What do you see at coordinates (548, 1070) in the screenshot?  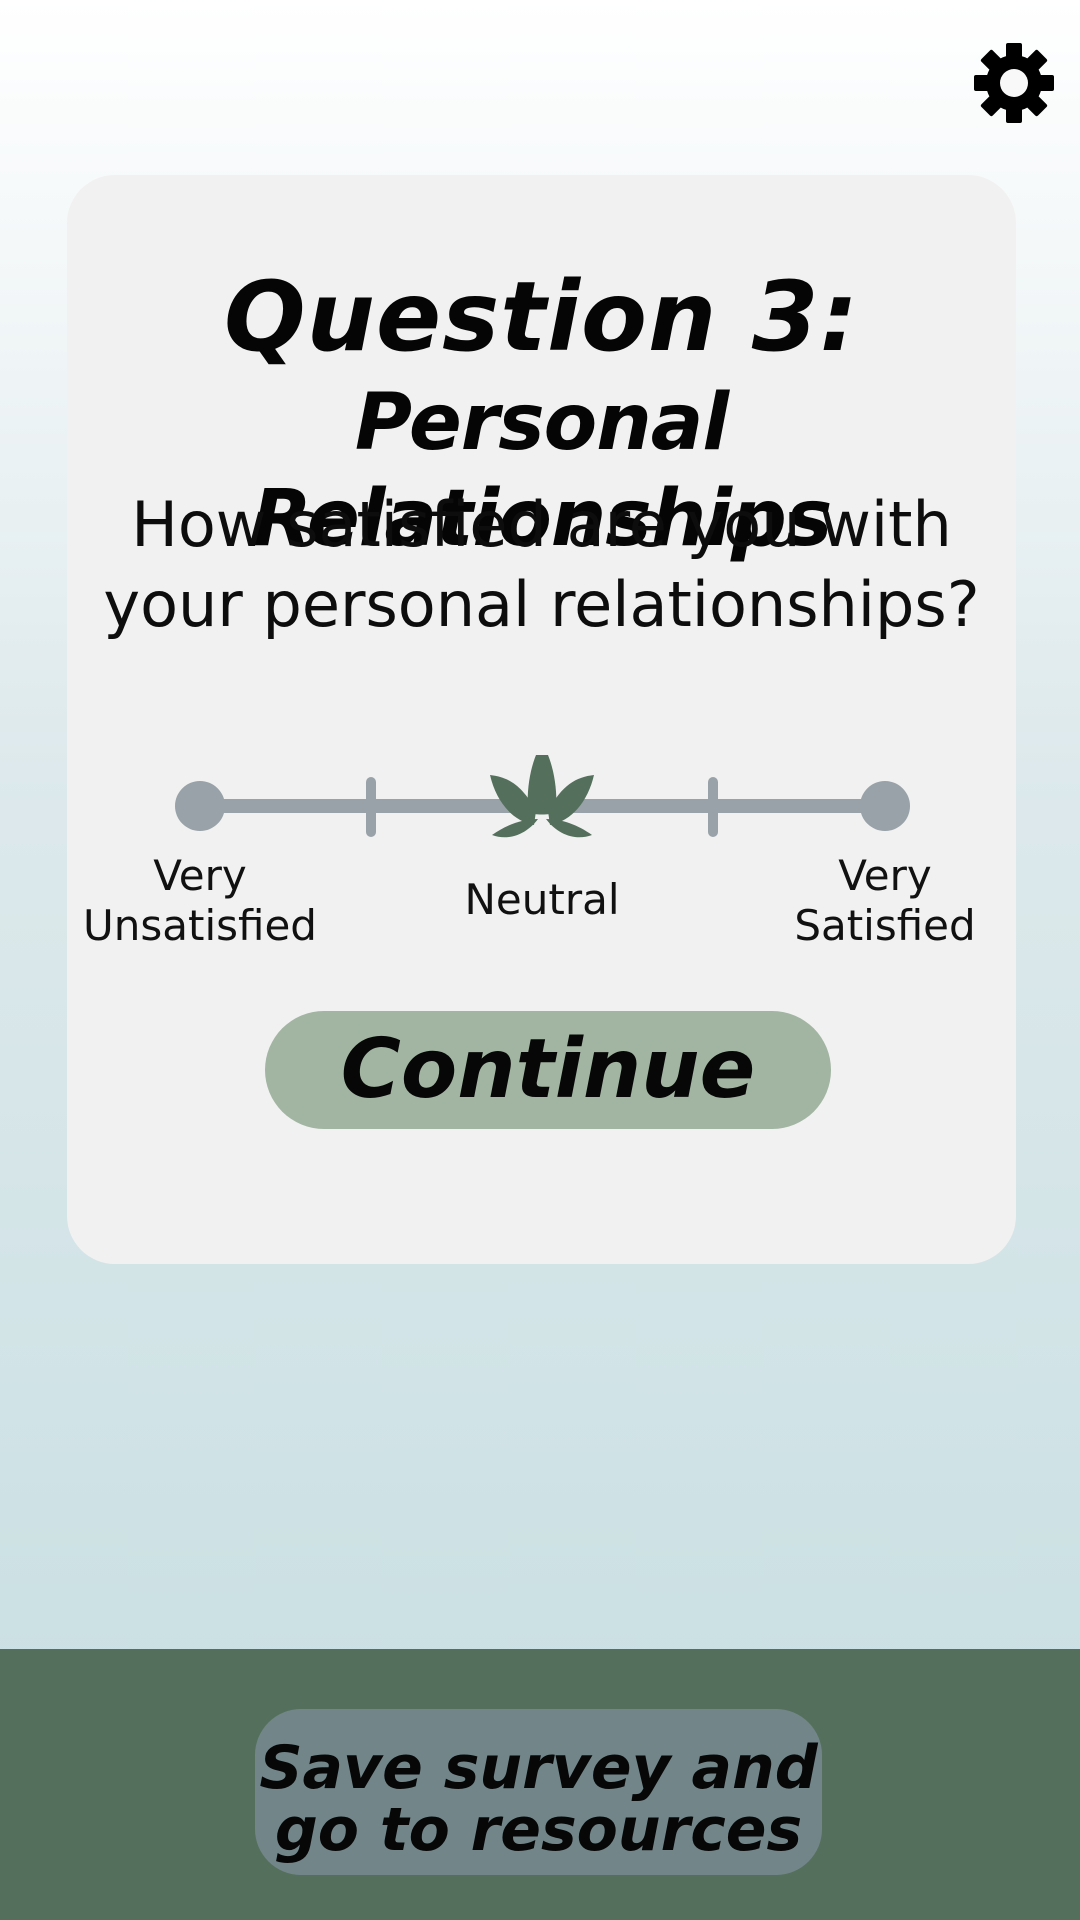 I see `continue-button: Continue` at bounding box center [548, 1070].